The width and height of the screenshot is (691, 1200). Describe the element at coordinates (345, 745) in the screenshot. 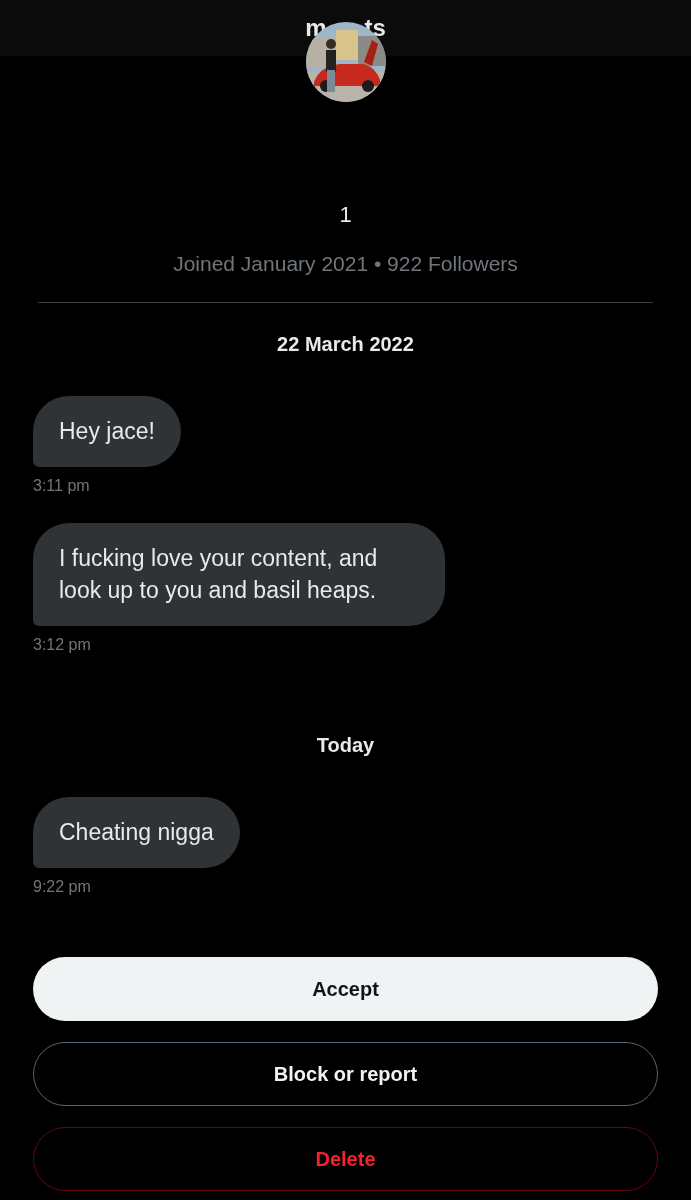

I see `date-divider: Today` at that location.